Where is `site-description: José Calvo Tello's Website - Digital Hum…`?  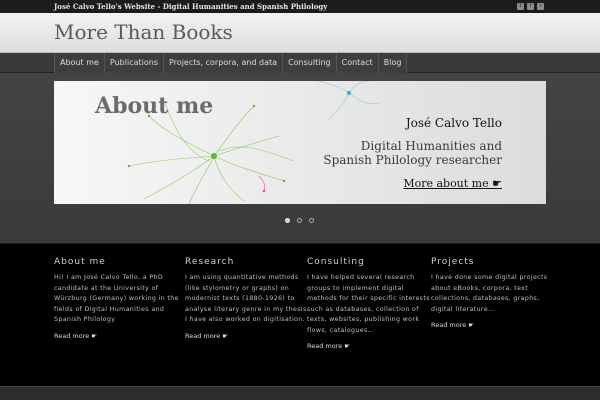
site-description: José Calvo Tello's Website - Digital Hum… is located at coordinates (191, 6).